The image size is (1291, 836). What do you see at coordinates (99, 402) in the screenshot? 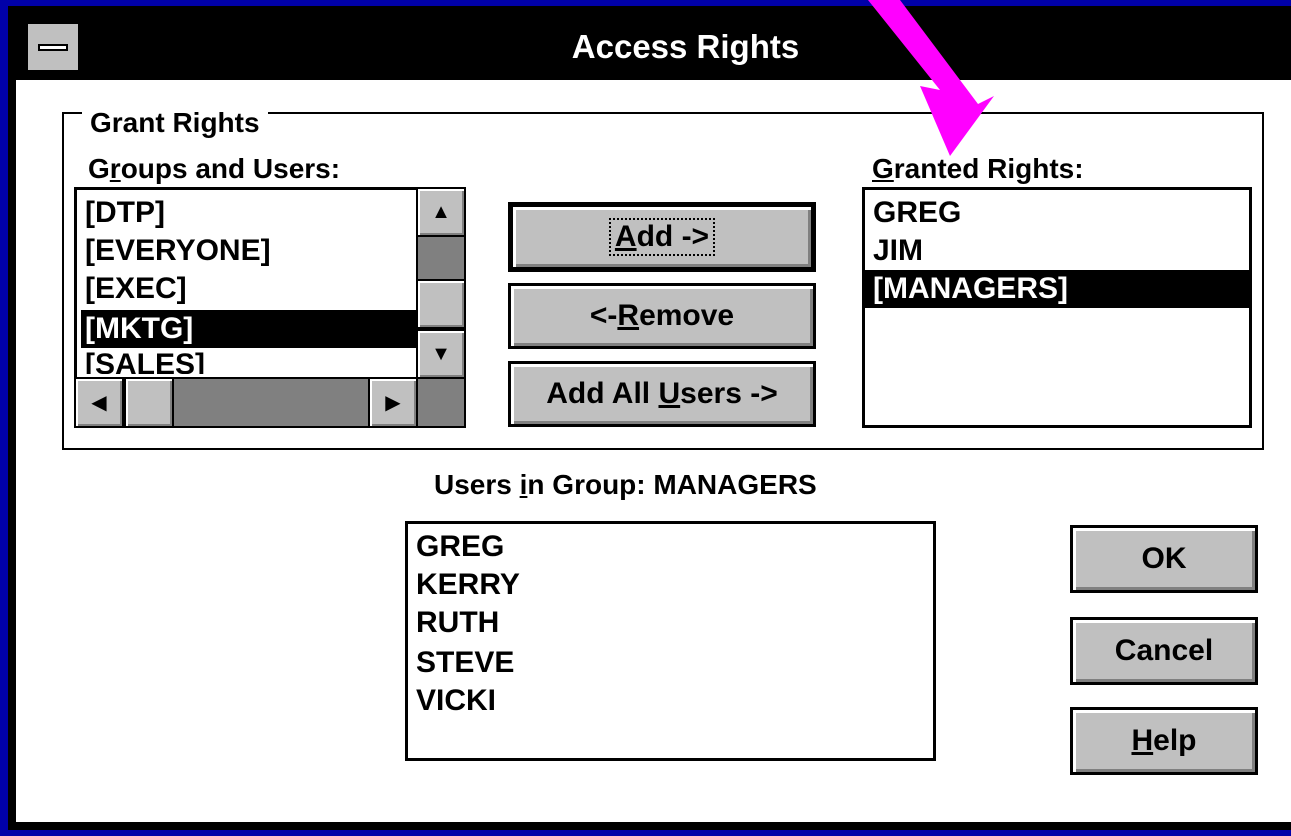
I see `scroll-left-arrow-icon: ◀` at bounding box center [99, 402].